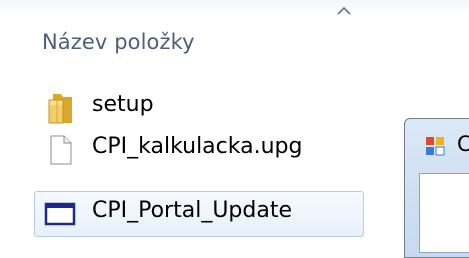 This screenshot has width=469, height=258. I want to click on list-item-setup: setup, so click(199, 107).